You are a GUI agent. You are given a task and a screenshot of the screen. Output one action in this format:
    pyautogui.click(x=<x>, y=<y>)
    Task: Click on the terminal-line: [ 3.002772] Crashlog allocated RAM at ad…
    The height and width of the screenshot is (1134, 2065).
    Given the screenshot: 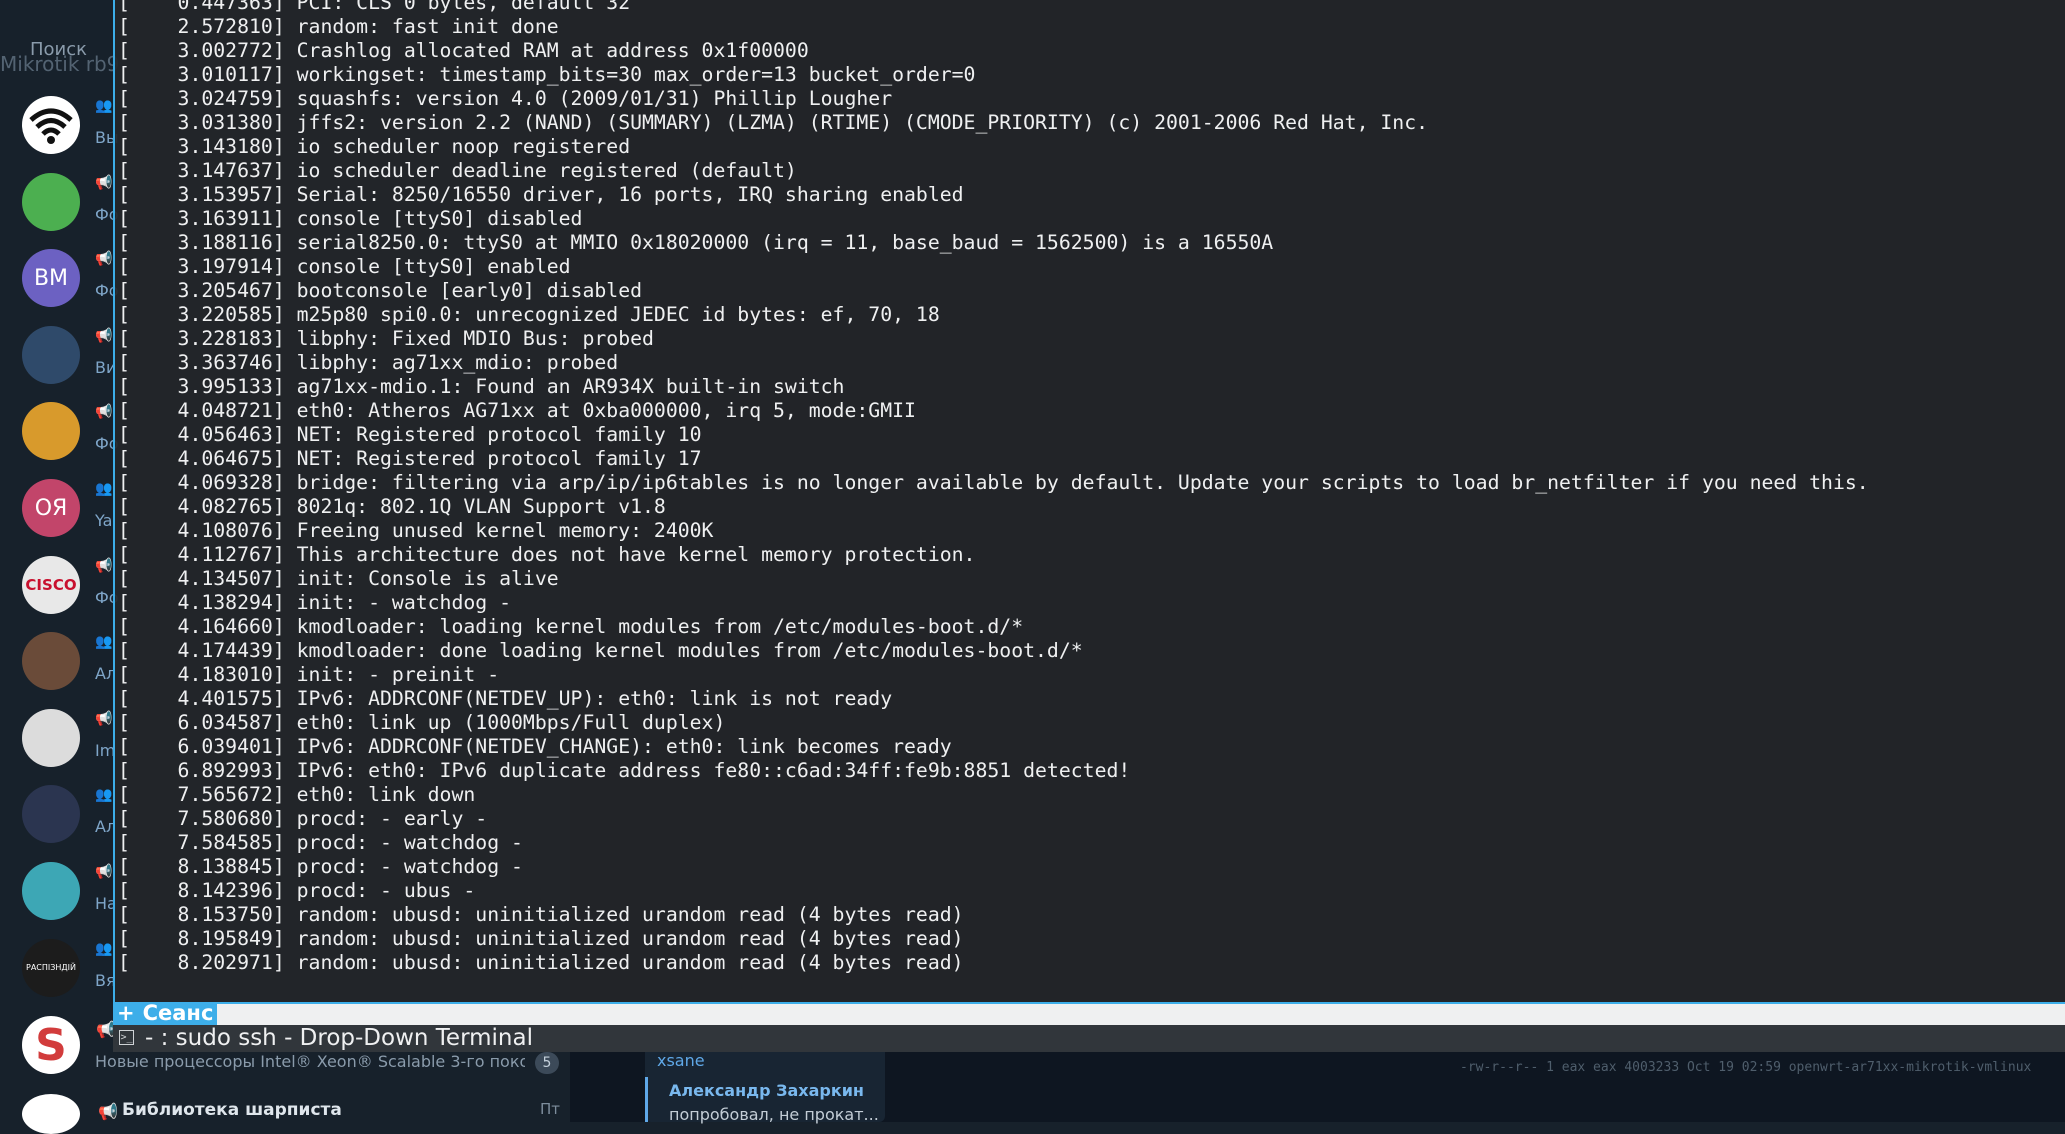 What is the action you would take?
    pyautogui.click(x=463, y=50)
    